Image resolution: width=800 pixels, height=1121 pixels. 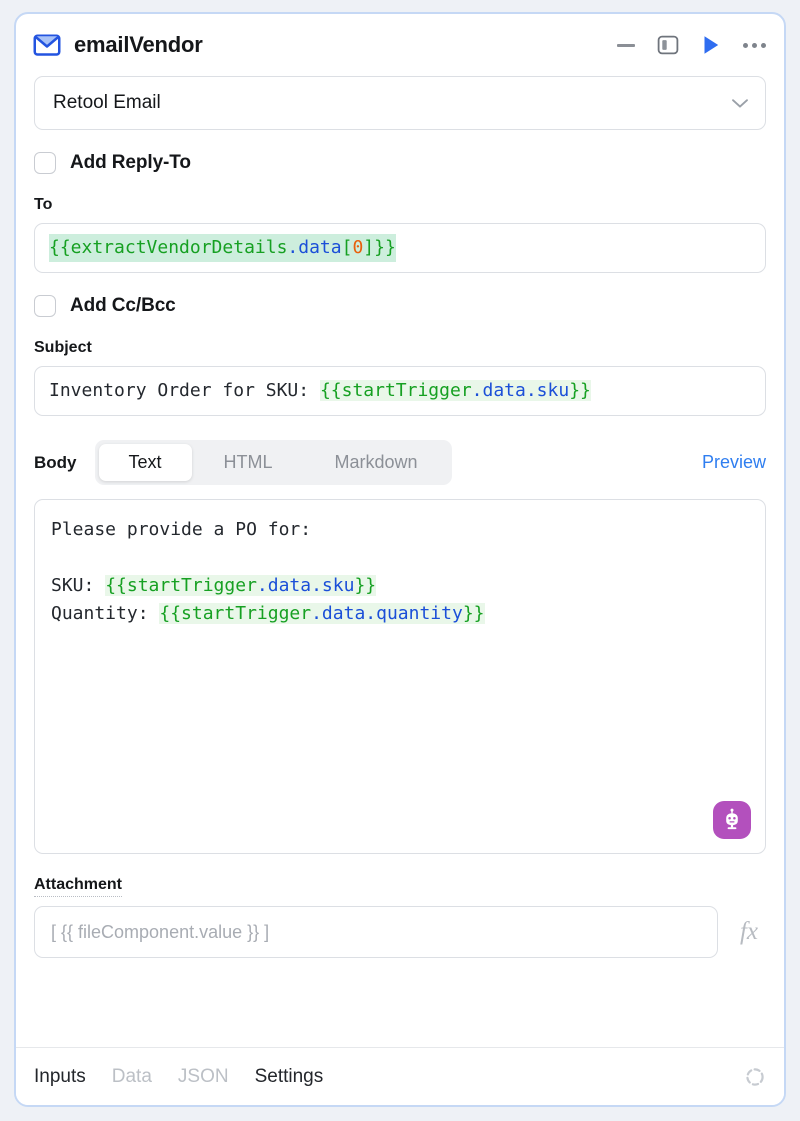 What do you see at coordinates (45, 306) in the screenshot?
I see `add-cc-bcc-checkbox` at bounding box center [45, 306].